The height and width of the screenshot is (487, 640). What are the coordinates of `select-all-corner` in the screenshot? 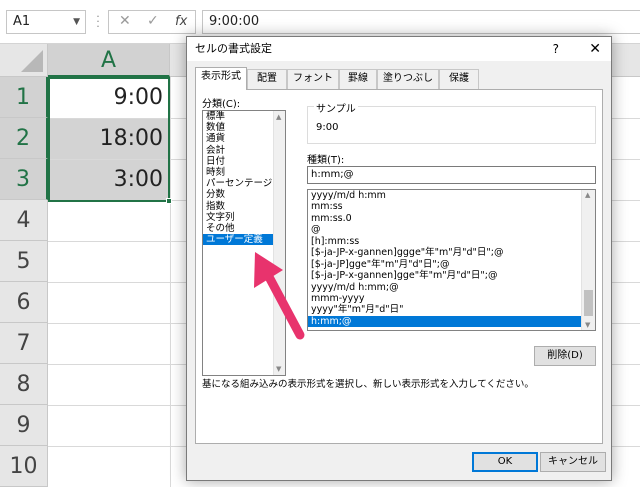 It's located at (24, 60).